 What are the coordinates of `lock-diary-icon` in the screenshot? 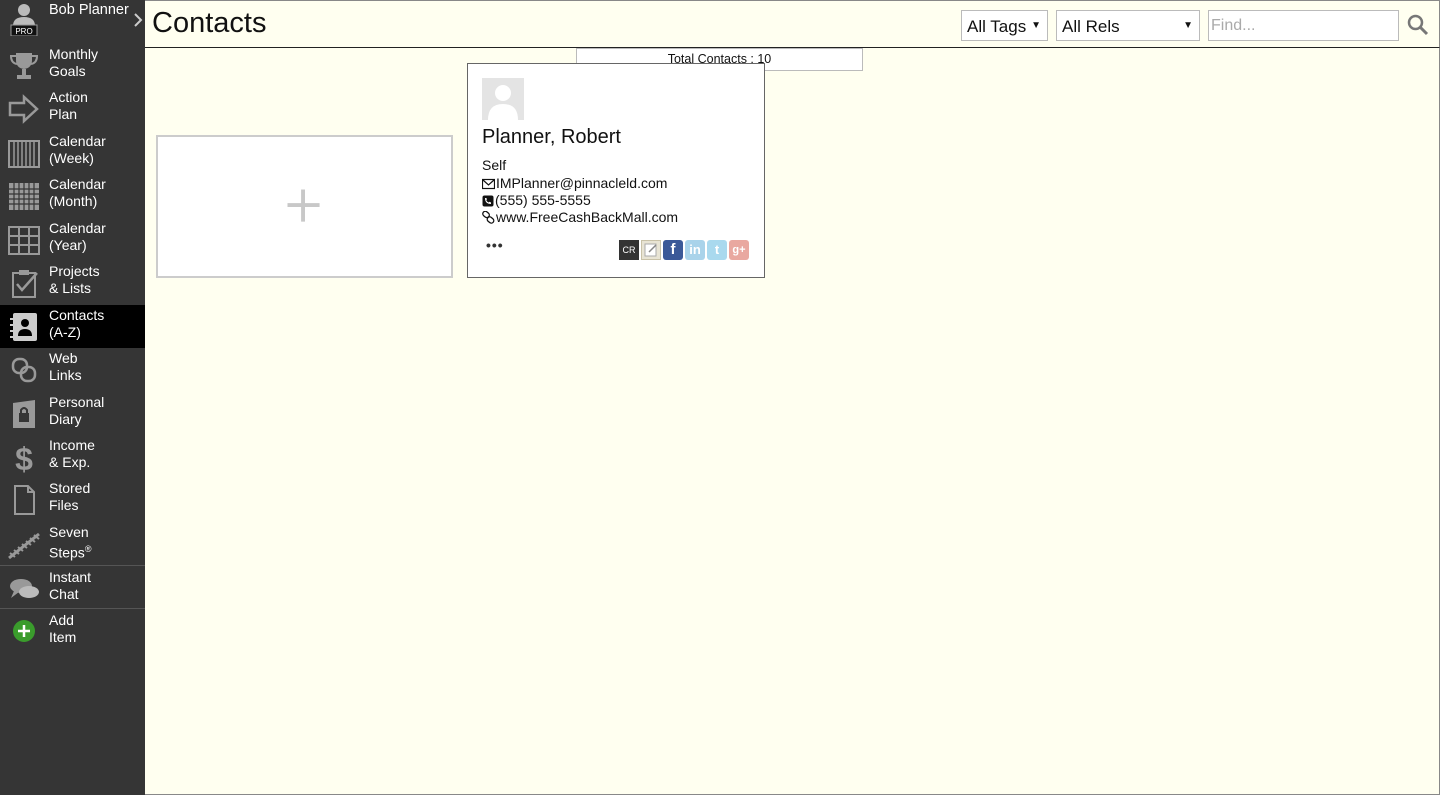 It's located at (24, 414).